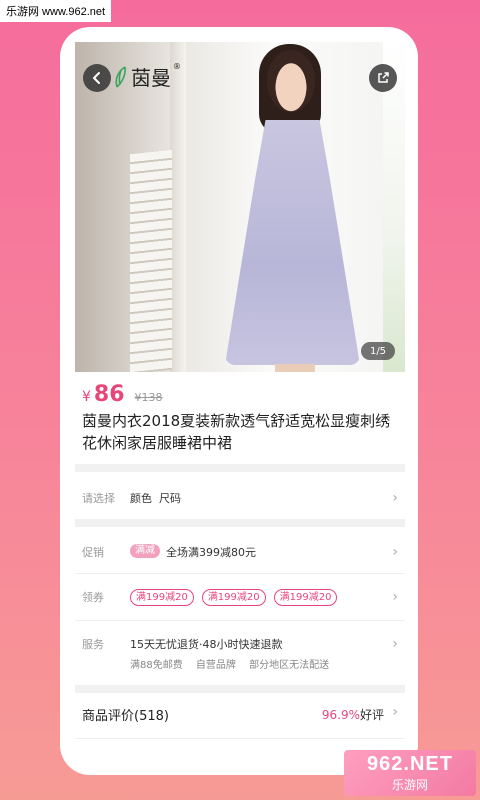 The width and height of the screenshot is (480, 800). I want to click on watermark-domain: 962.NET, so click(410, 764).